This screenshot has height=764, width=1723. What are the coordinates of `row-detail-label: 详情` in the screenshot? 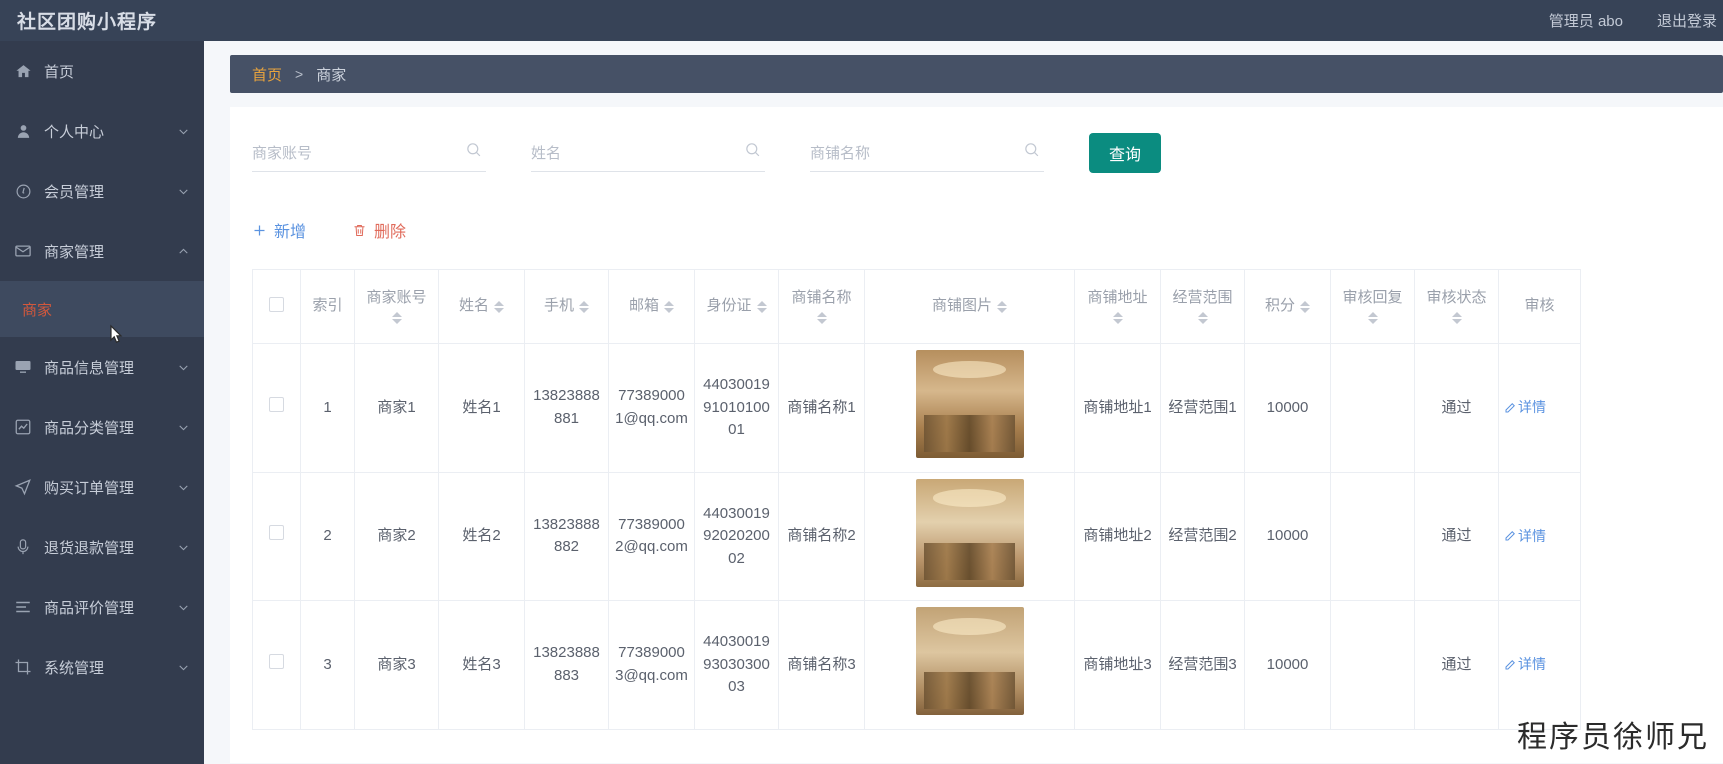 It's located at (1532, 535).